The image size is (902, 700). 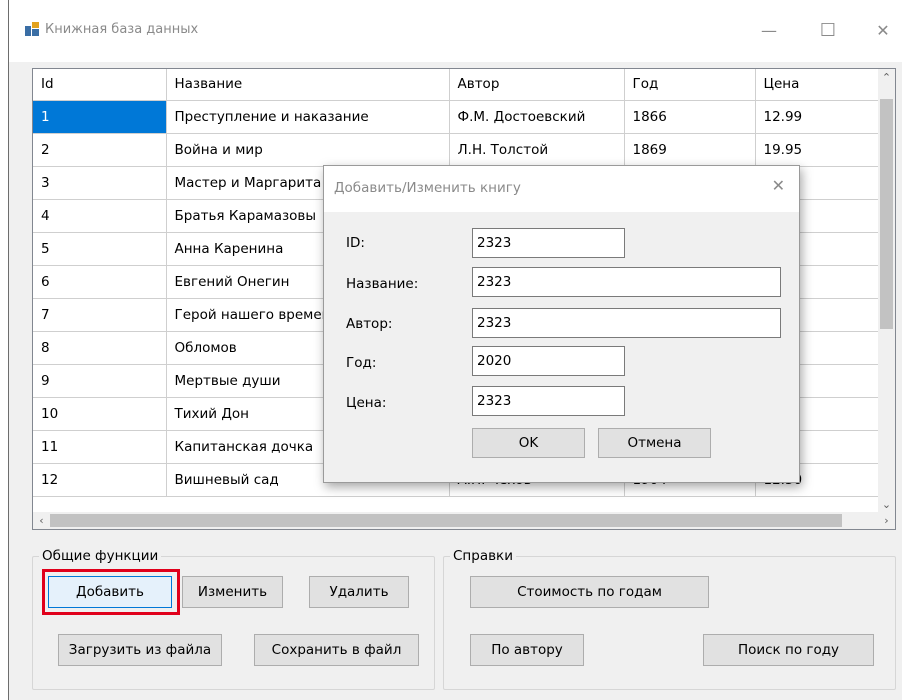 I want to click on delete-button: Удалить, so click(x=359, y=592).